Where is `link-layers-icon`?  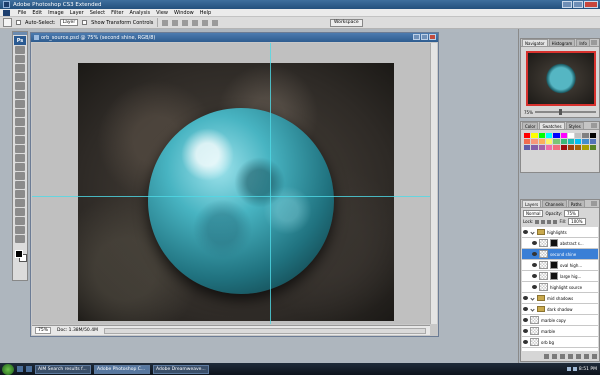
link-layers-icon is located at coordinates (546, 356).